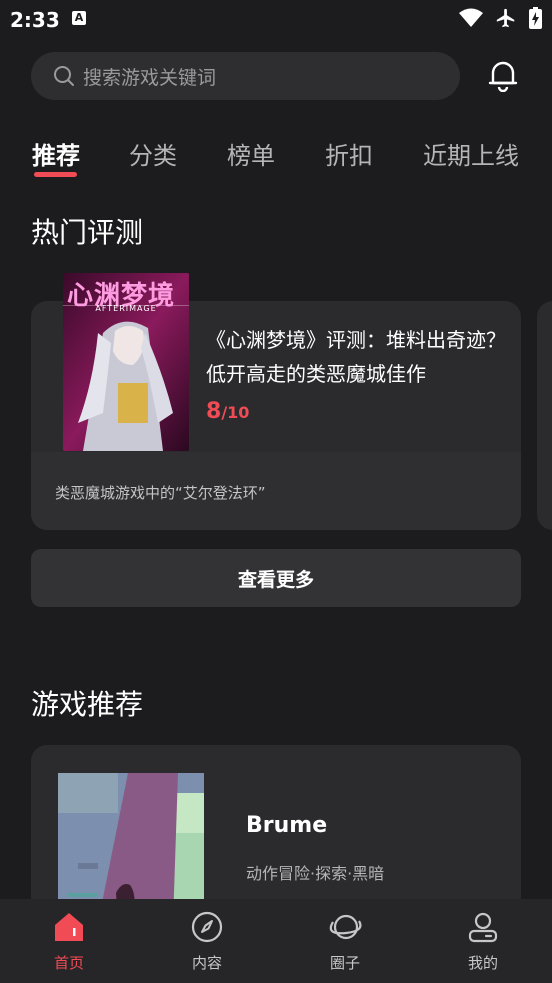 The width and height of the screenshot is (552, 983). I want to click on nav-circle-label: 圈子, so click(344, 963).